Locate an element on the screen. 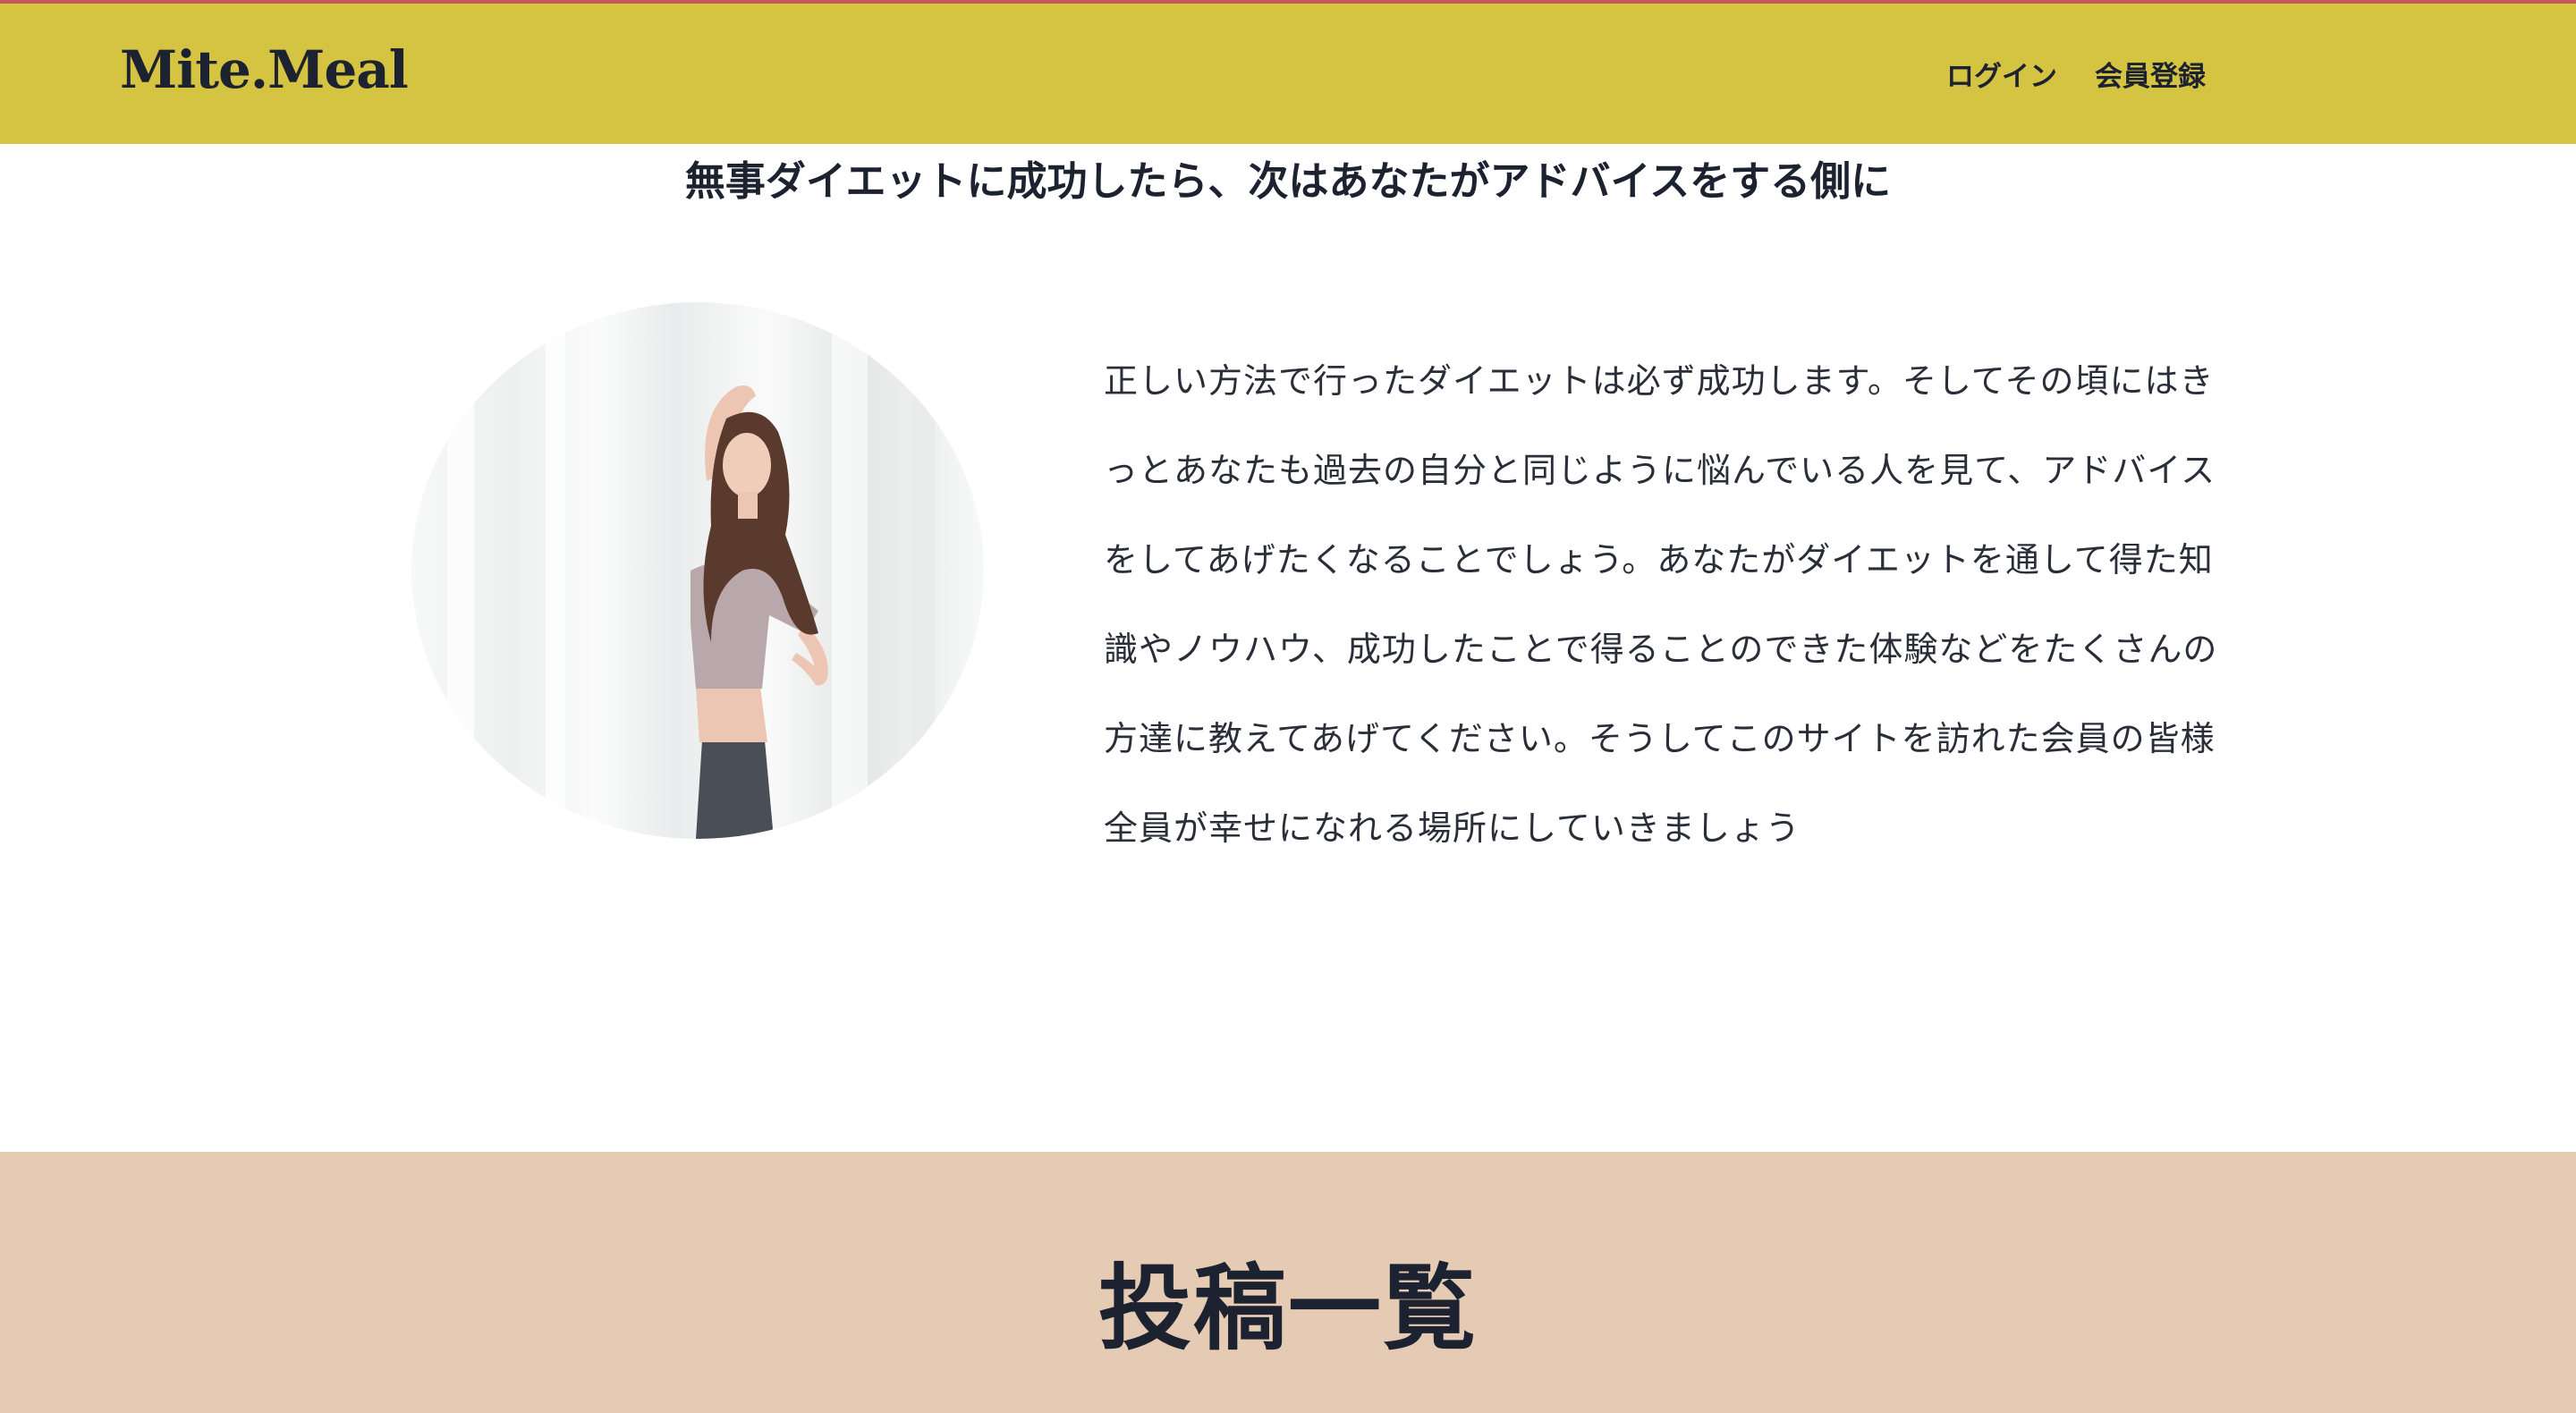 Image resolution: width=2576 pixels, height=1413 pixels. login-link: ログイン is located at coordinates (2001, 74).